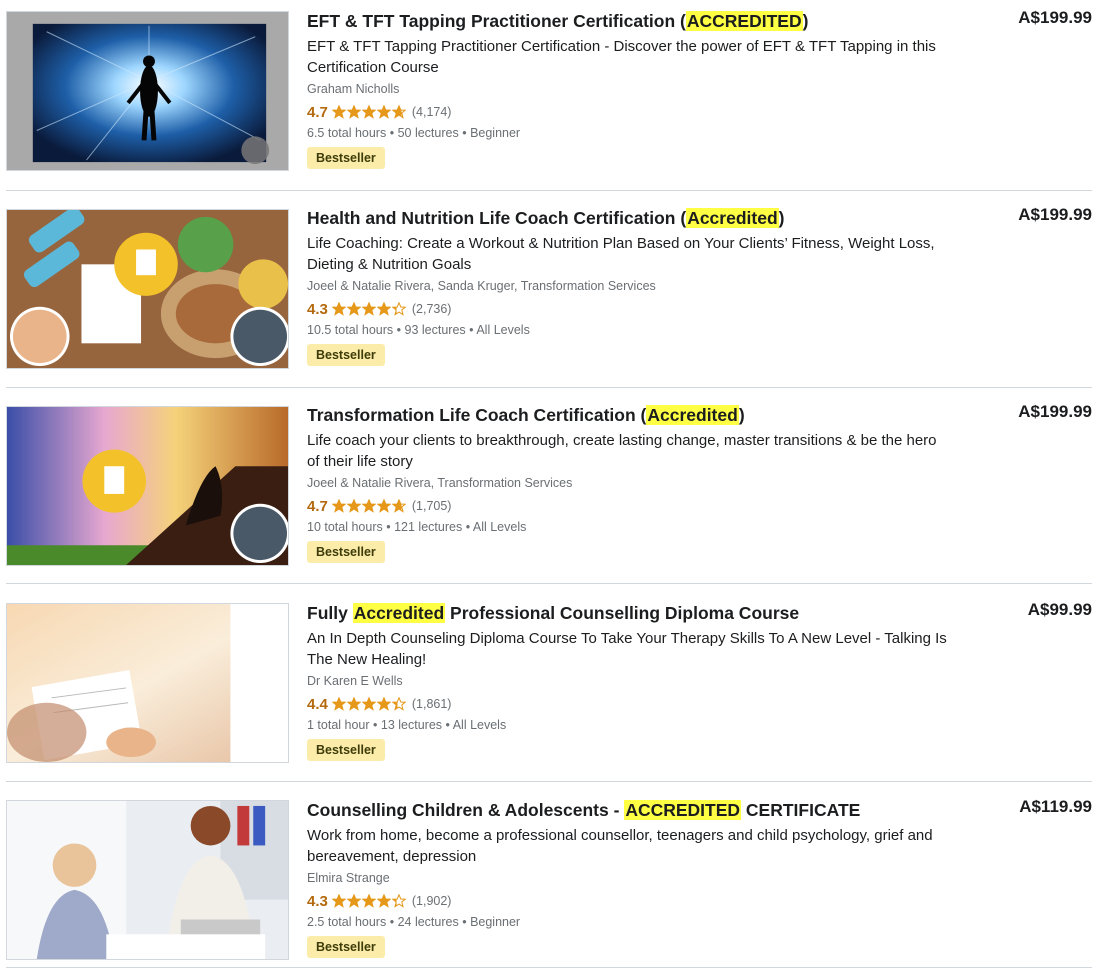 This screenshot has width=1100, height=970. What do you see at coordinates (353, 89) in the screenshot?
I see `course-instructors: Graham Nicholls` at bounding box center [353, 89].